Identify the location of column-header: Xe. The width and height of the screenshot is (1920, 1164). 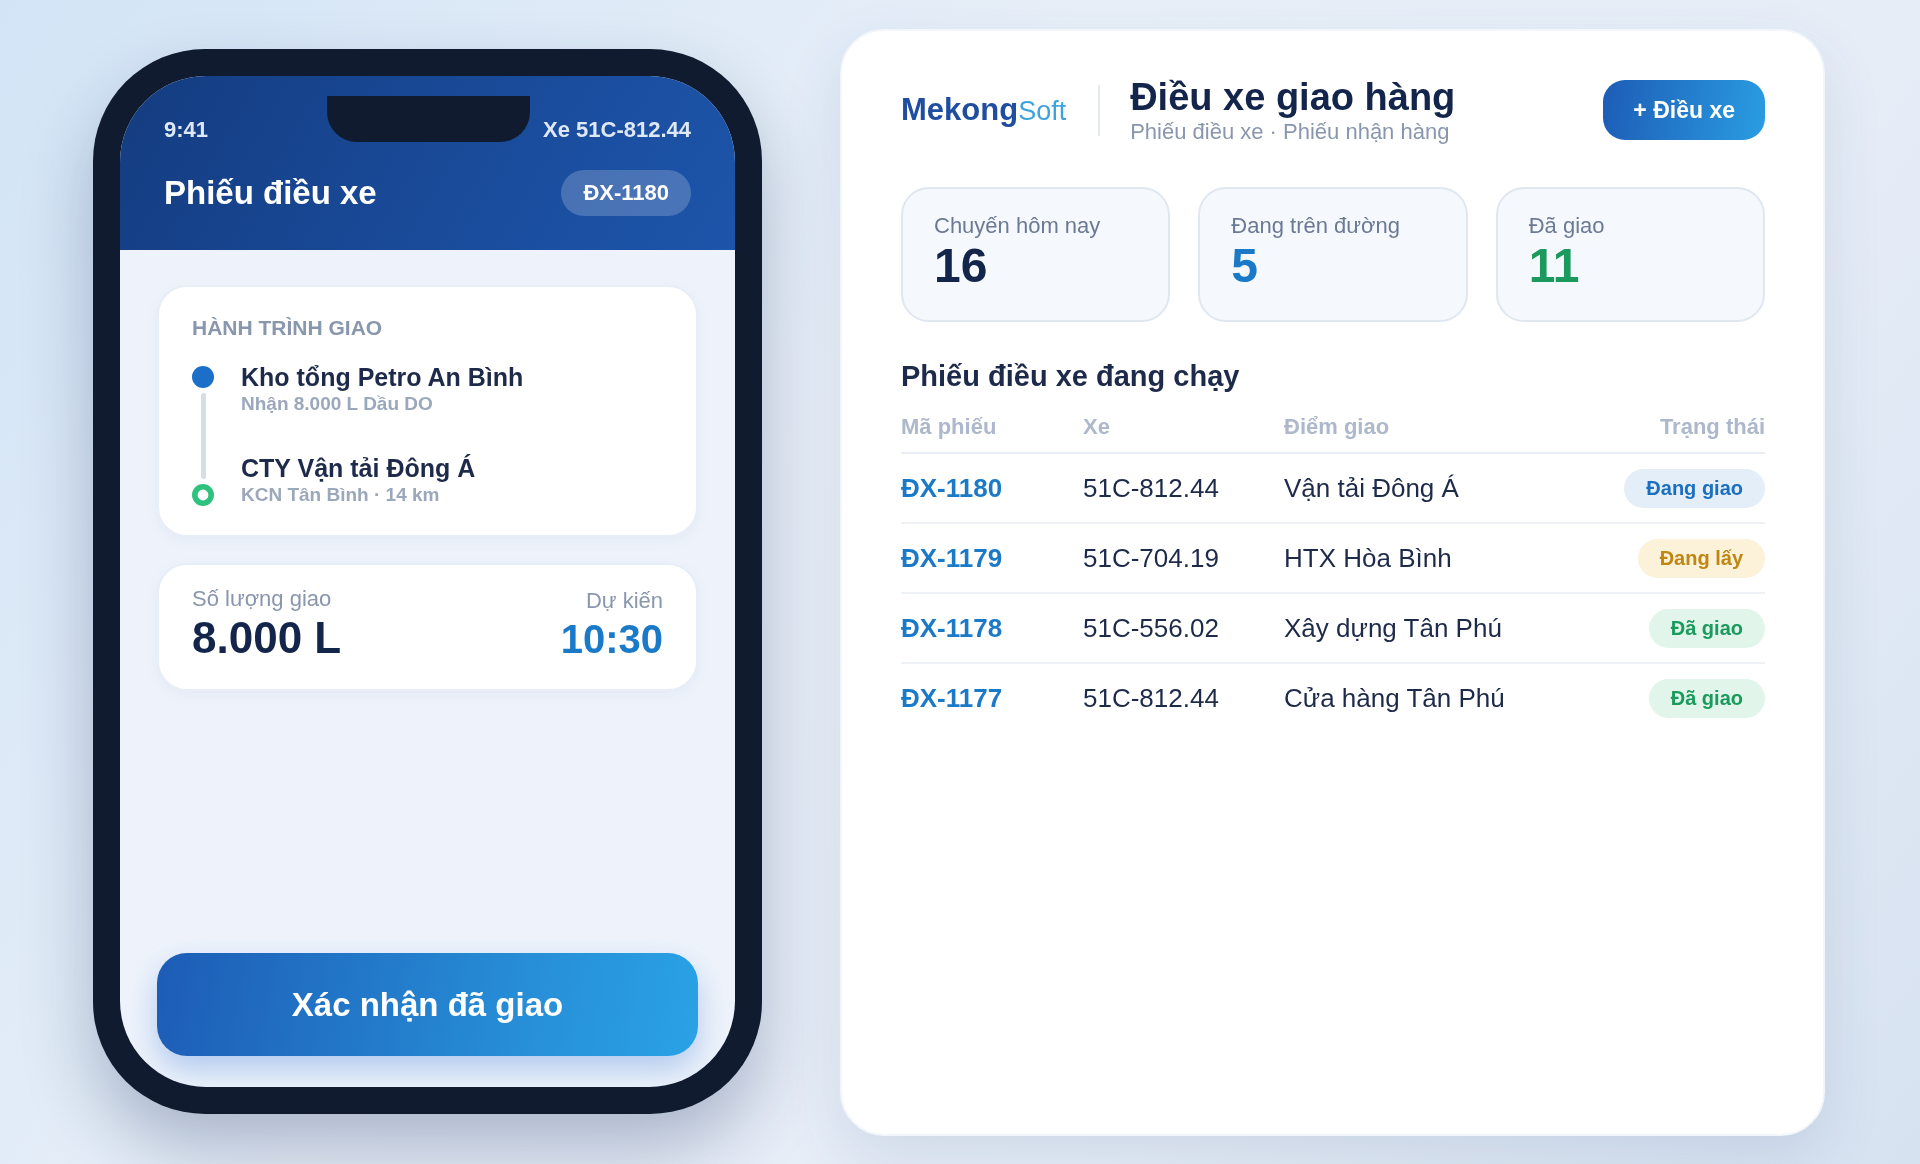
(1097, 427).